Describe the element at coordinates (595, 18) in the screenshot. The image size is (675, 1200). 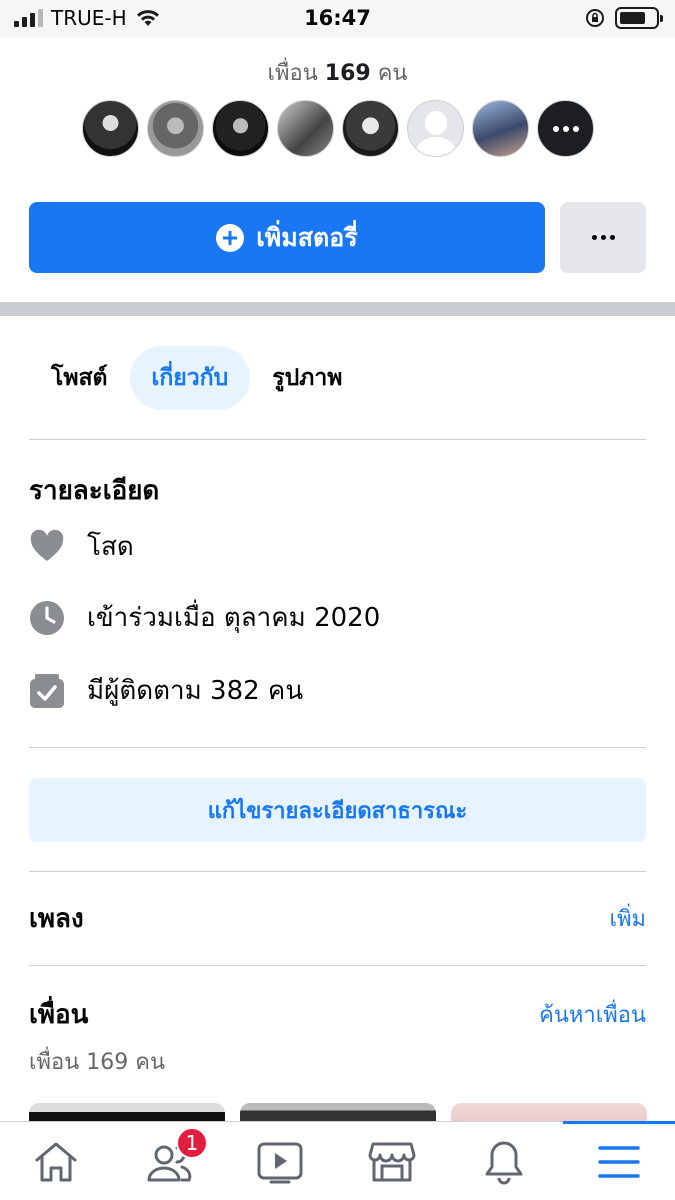
I see `rotation-lock-icon` at that location.